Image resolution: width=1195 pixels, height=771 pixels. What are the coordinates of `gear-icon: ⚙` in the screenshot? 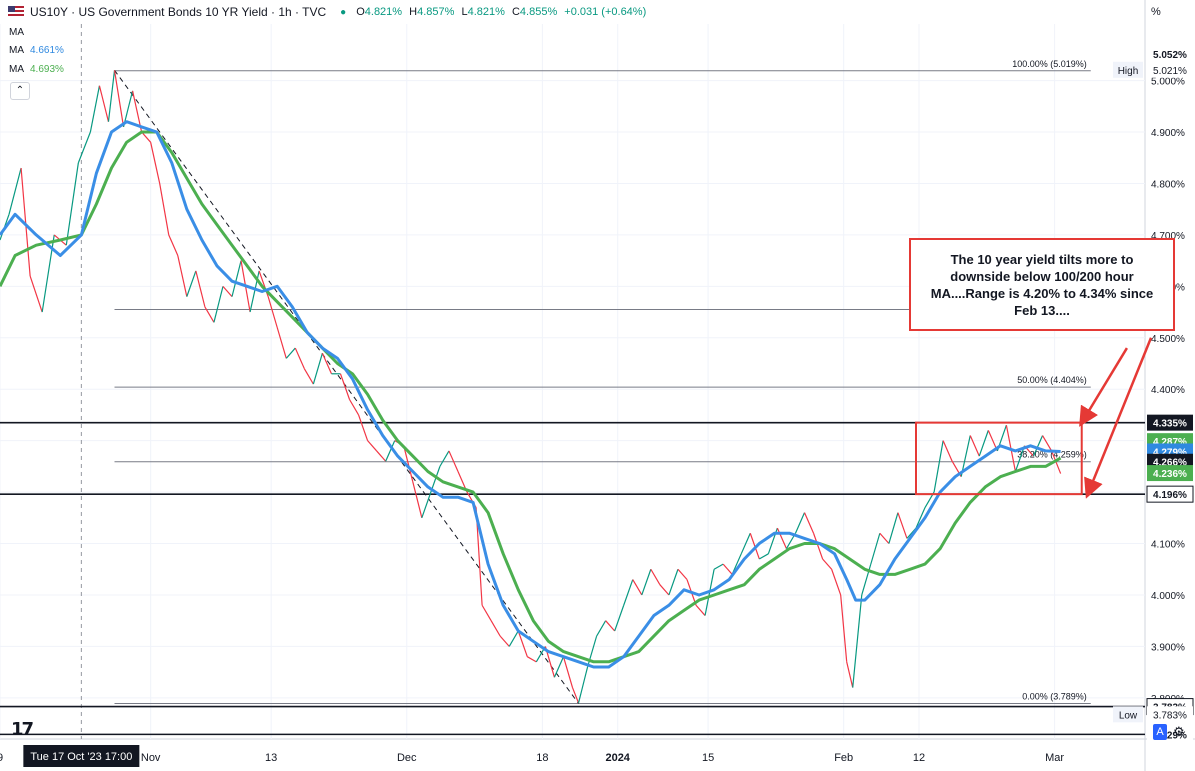 It's located at (1179, 732).